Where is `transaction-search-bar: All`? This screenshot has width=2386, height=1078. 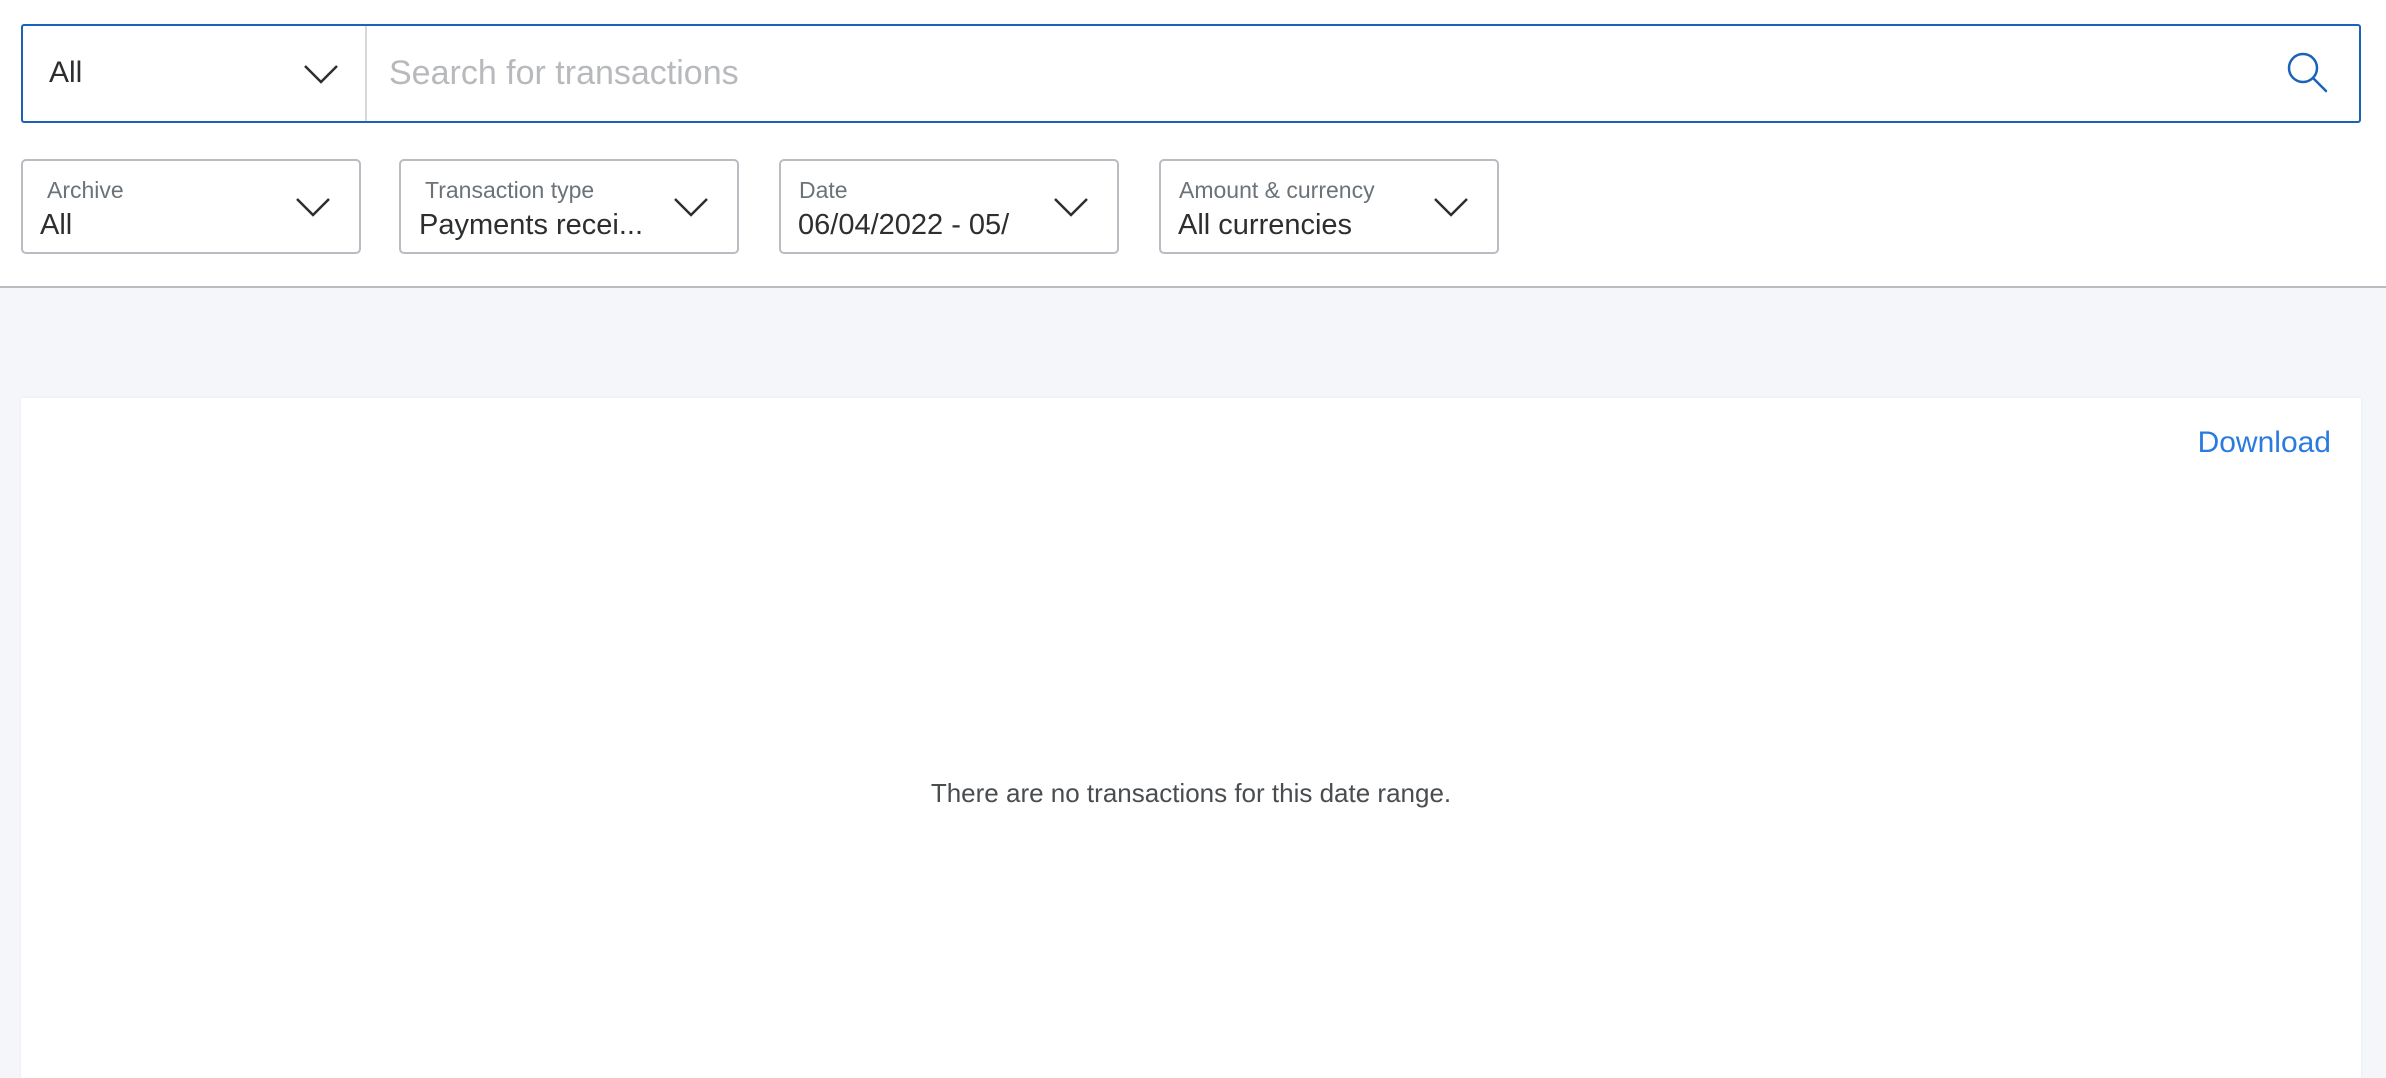
transaction-search-bar: All is located at coordinates (1191, 73).